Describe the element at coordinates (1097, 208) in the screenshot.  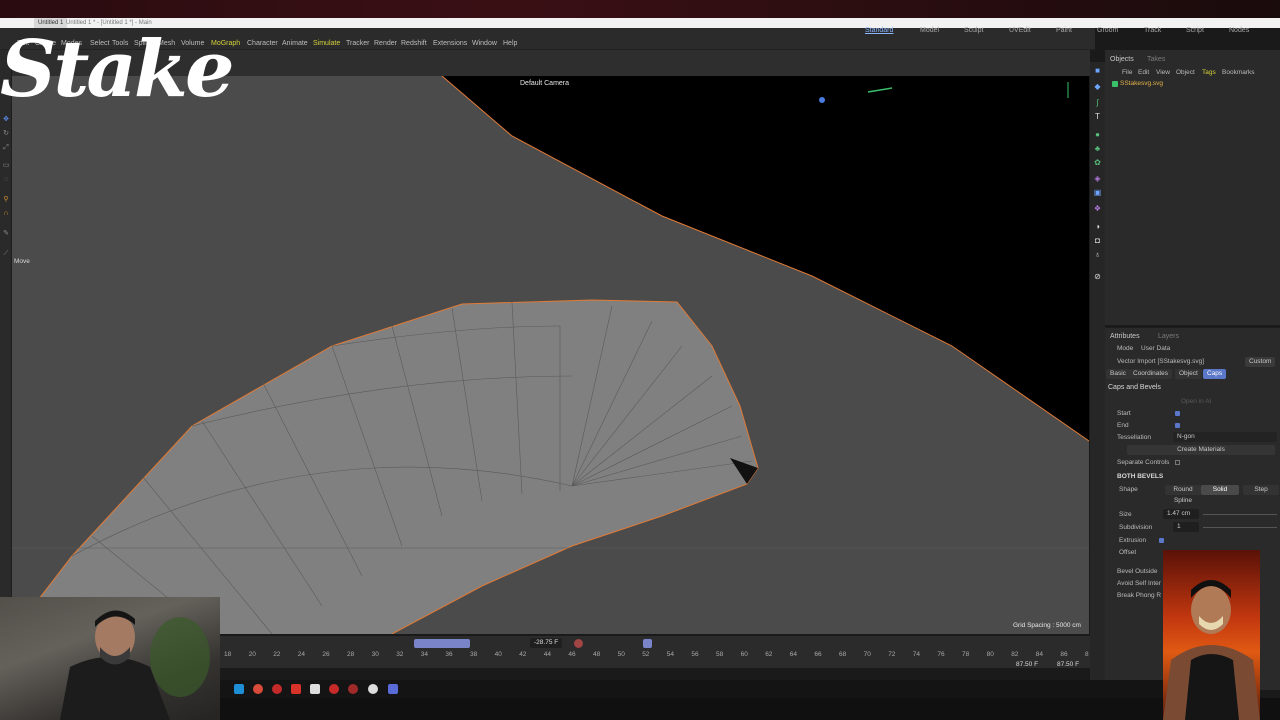
I see `volume-icon: ❖` at that location.